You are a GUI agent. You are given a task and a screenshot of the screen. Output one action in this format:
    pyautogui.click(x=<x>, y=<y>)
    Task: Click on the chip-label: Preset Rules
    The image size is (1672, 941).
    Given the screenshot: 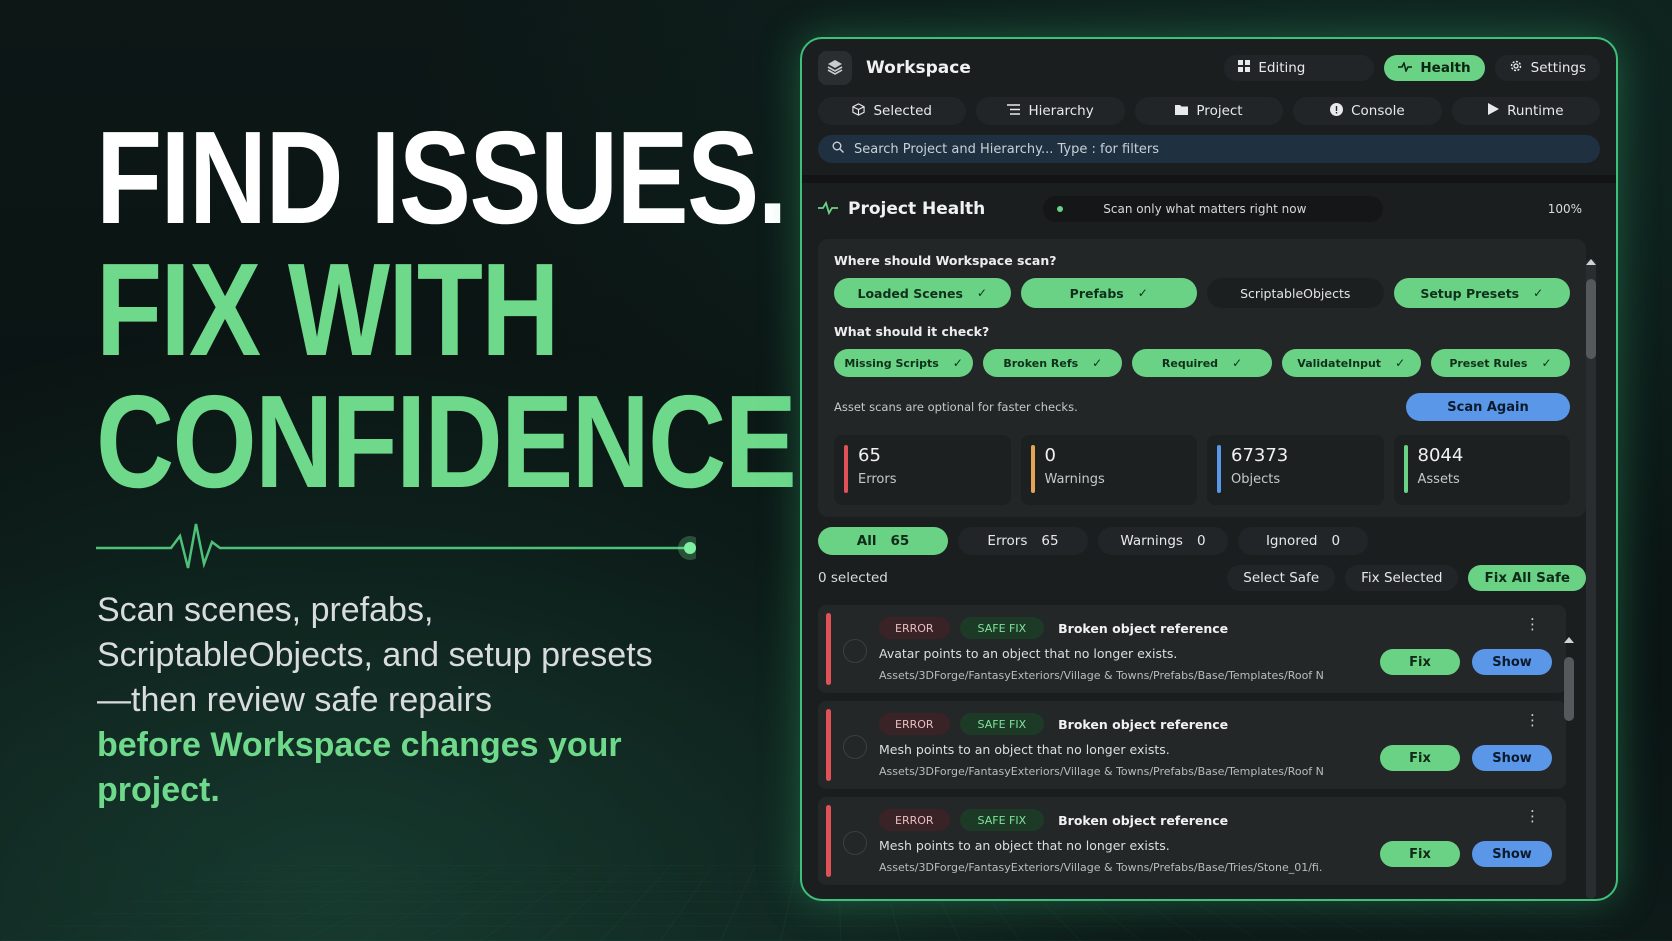 What is the action you would take?
    pyautogui.click(x=1488, y=363)
    